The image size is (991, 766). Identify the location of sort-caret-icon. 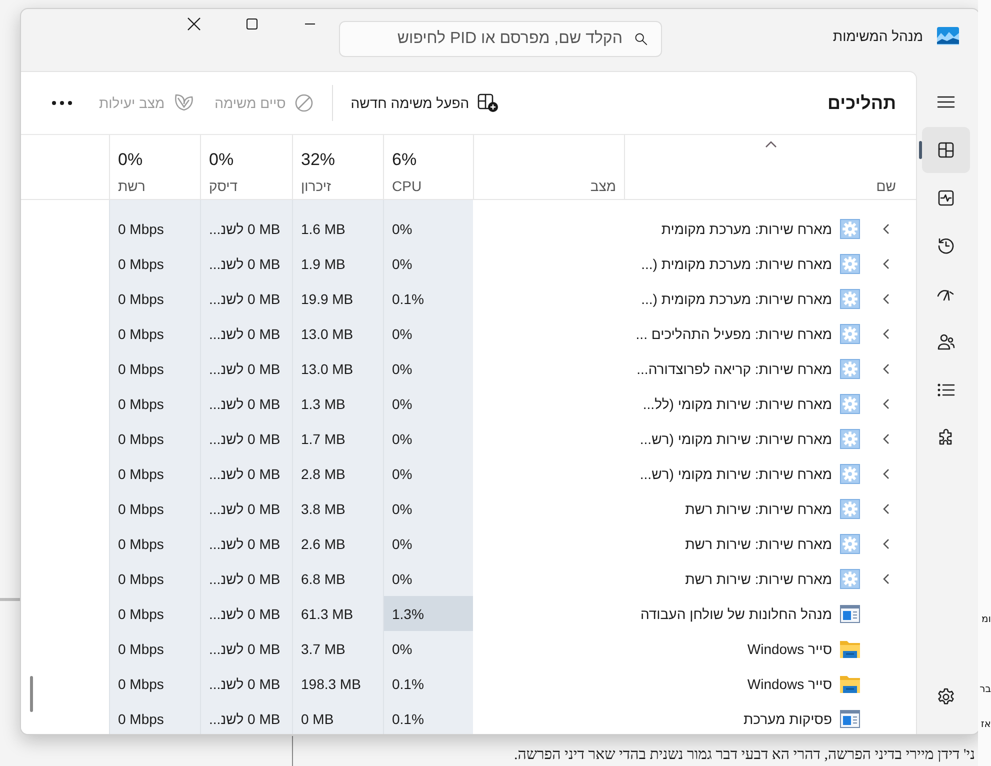
(770, 144).